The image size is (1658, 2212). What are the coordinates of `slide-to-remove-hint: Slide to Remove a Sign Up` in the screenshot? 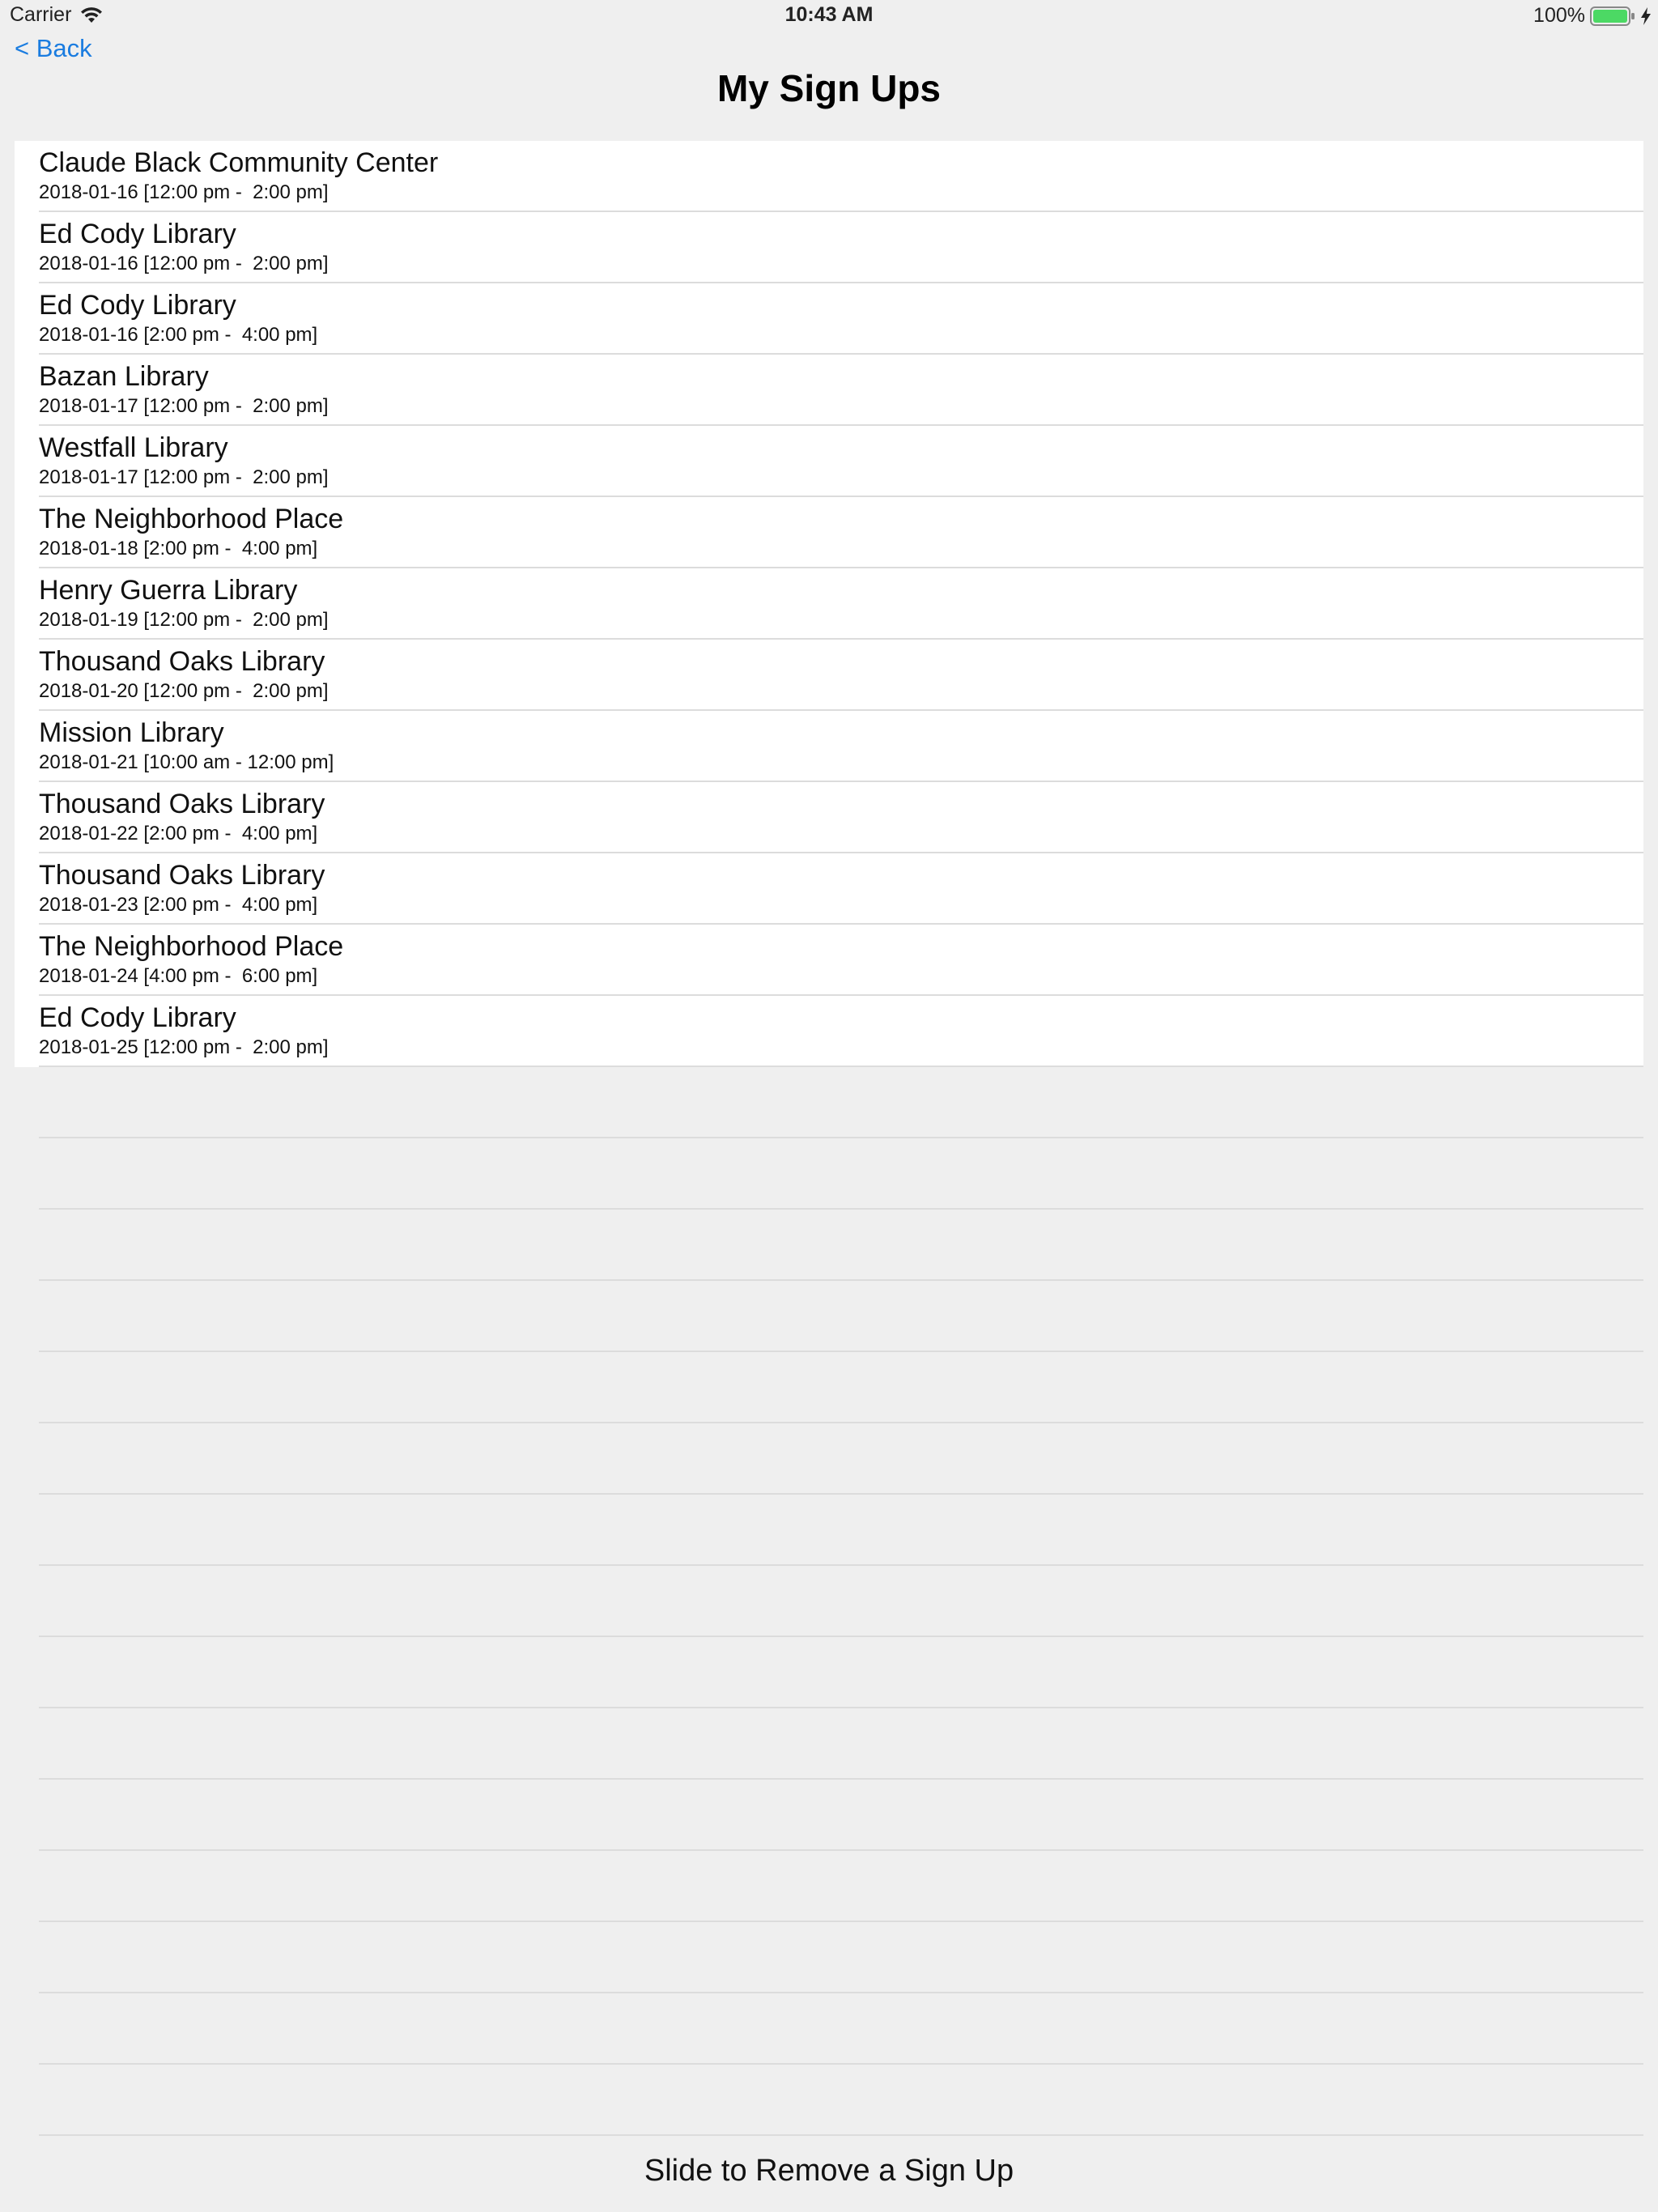 It's located at (829, 2171).